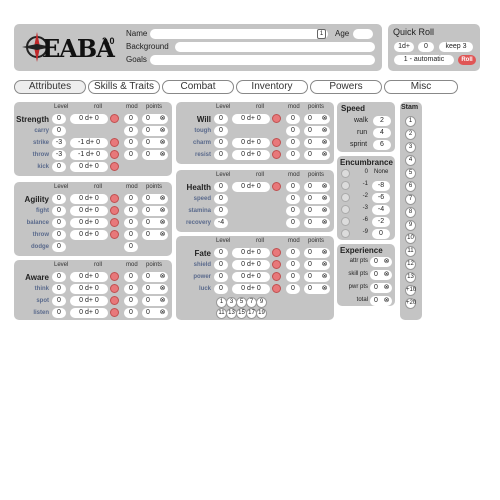  I want to click on stam-circle: +10, so click(410, 290).